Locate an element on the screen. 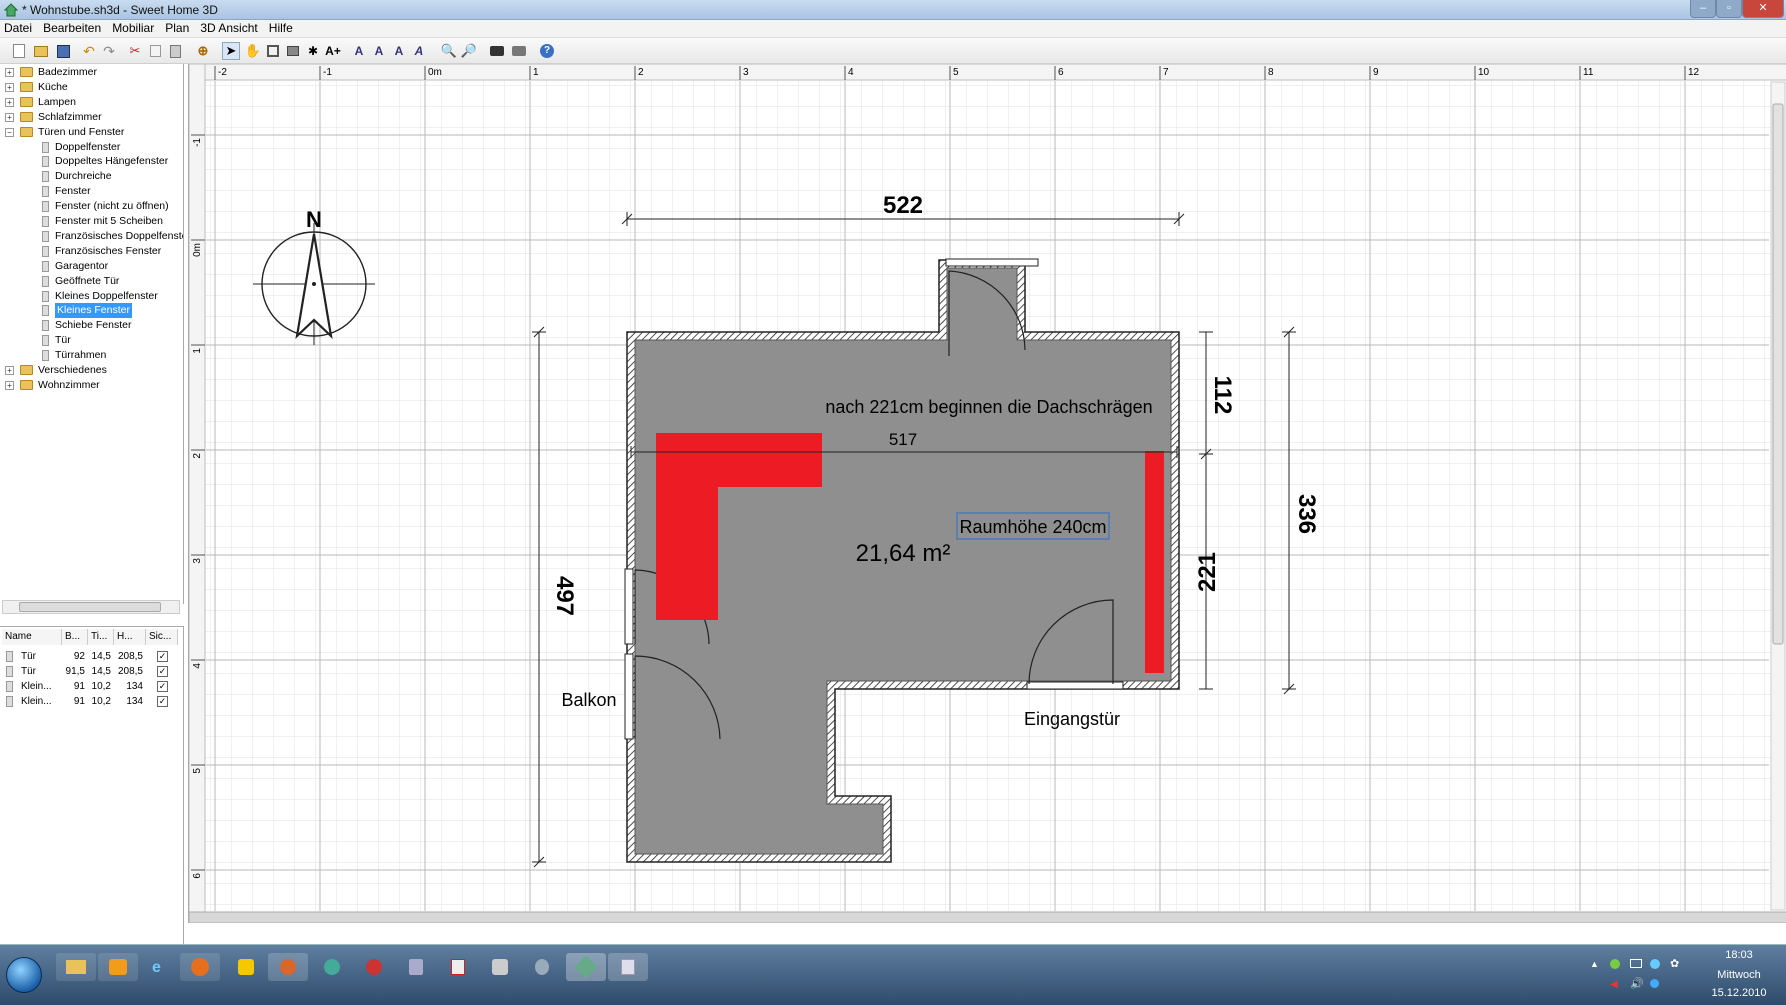 The image size is (1786, 1005). view-splitter is located at coordinates (987, 917).